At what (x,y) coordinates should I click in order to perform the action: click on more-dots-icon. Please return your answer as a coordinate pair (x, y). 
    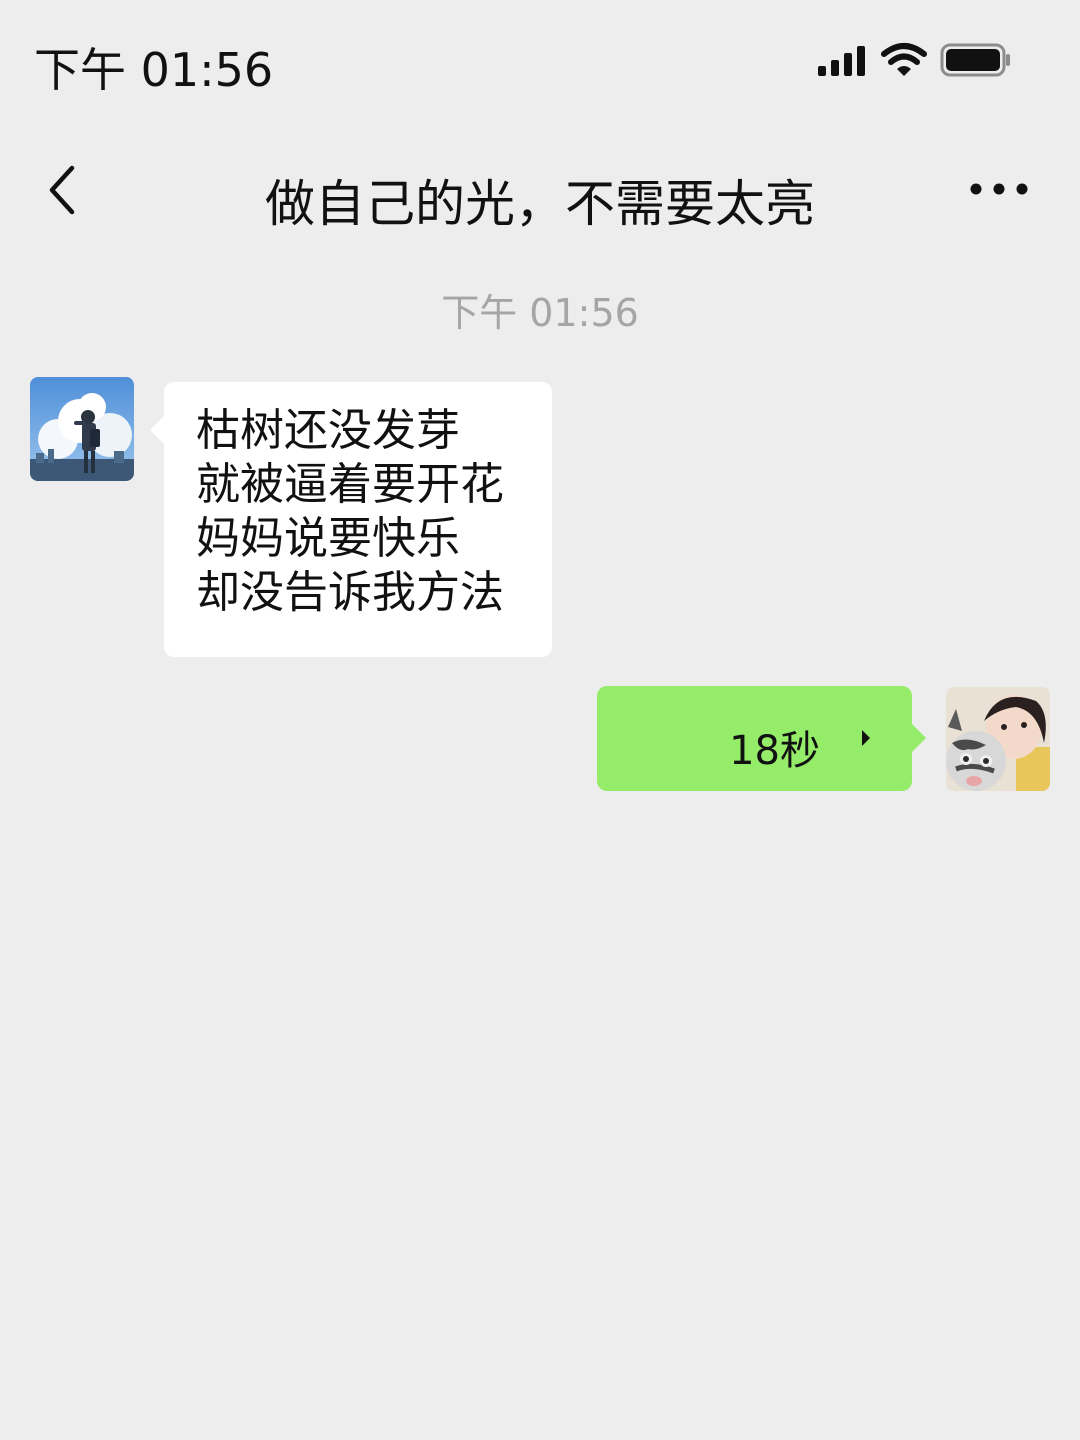
    Looking at the image, I should click on (999, 189).